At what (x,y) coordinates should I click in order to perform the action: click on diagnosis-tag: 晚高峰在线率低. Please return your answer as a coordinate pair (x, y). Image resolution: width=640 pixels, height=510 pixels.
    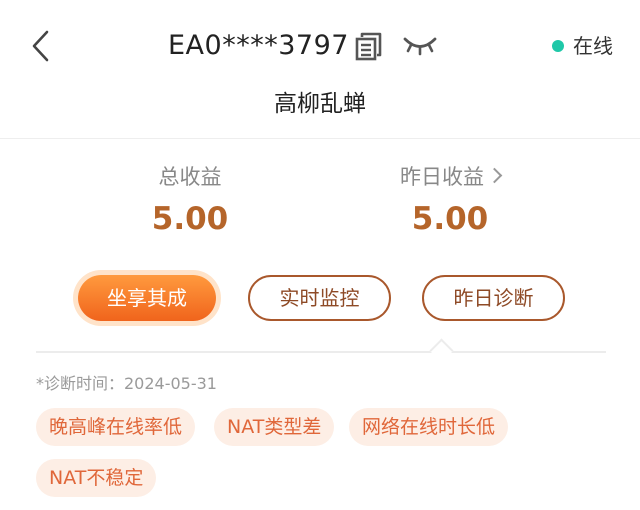
    Looking at the image, I should click on (116, 427).